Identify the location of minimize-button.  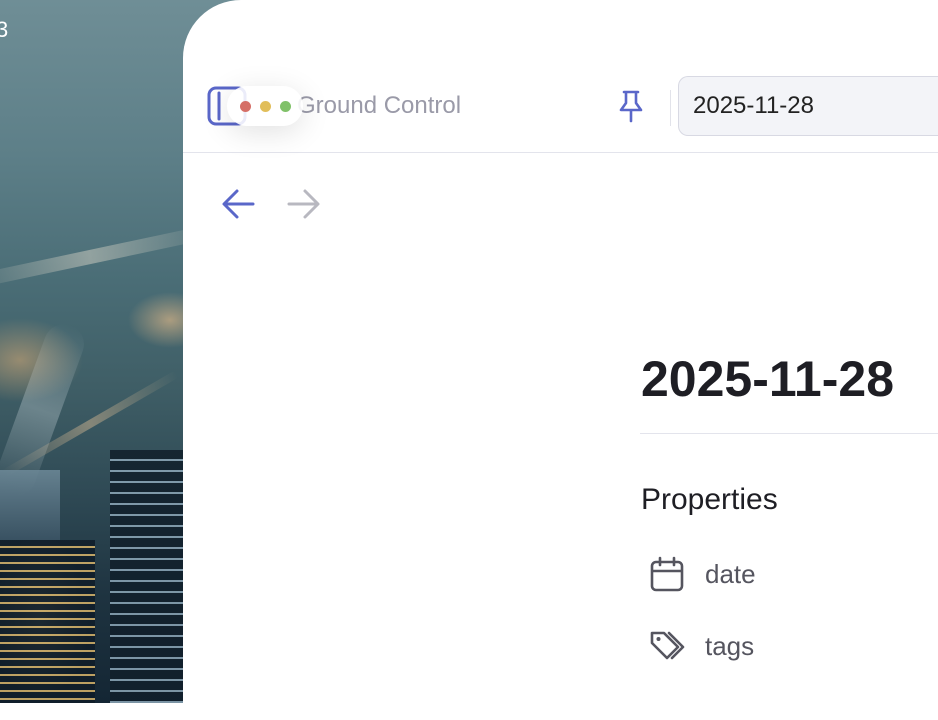
(265, 106).